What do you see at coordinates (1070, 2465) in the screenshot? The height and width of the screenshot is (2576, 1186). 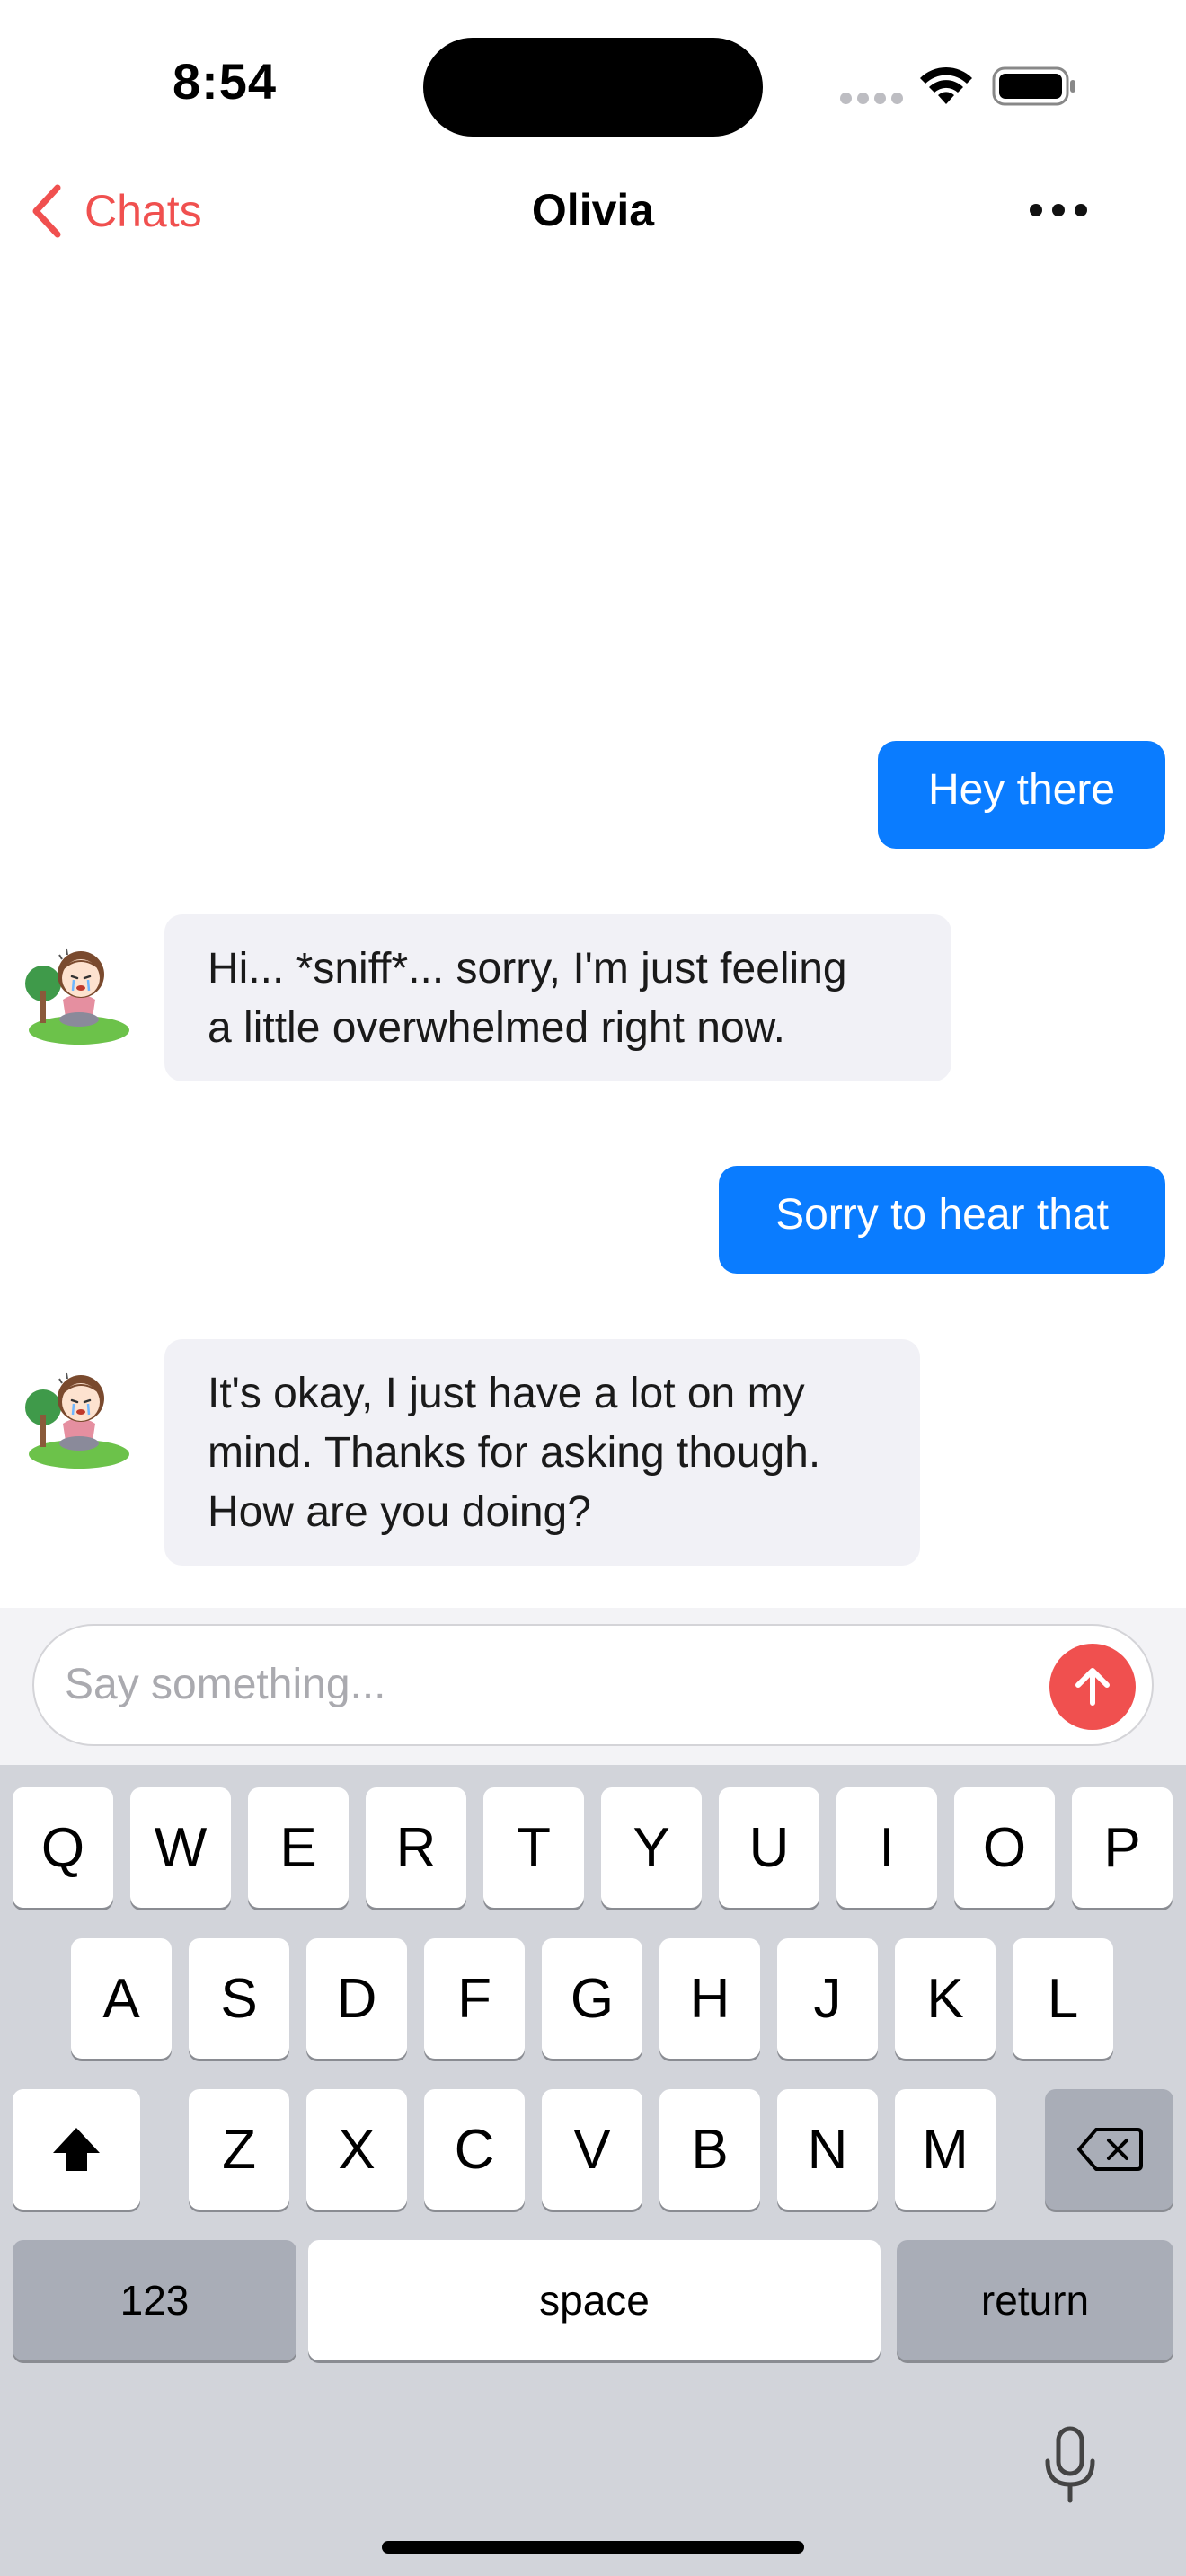 I see `mic-icon` at bounding box center [1070, 2465].